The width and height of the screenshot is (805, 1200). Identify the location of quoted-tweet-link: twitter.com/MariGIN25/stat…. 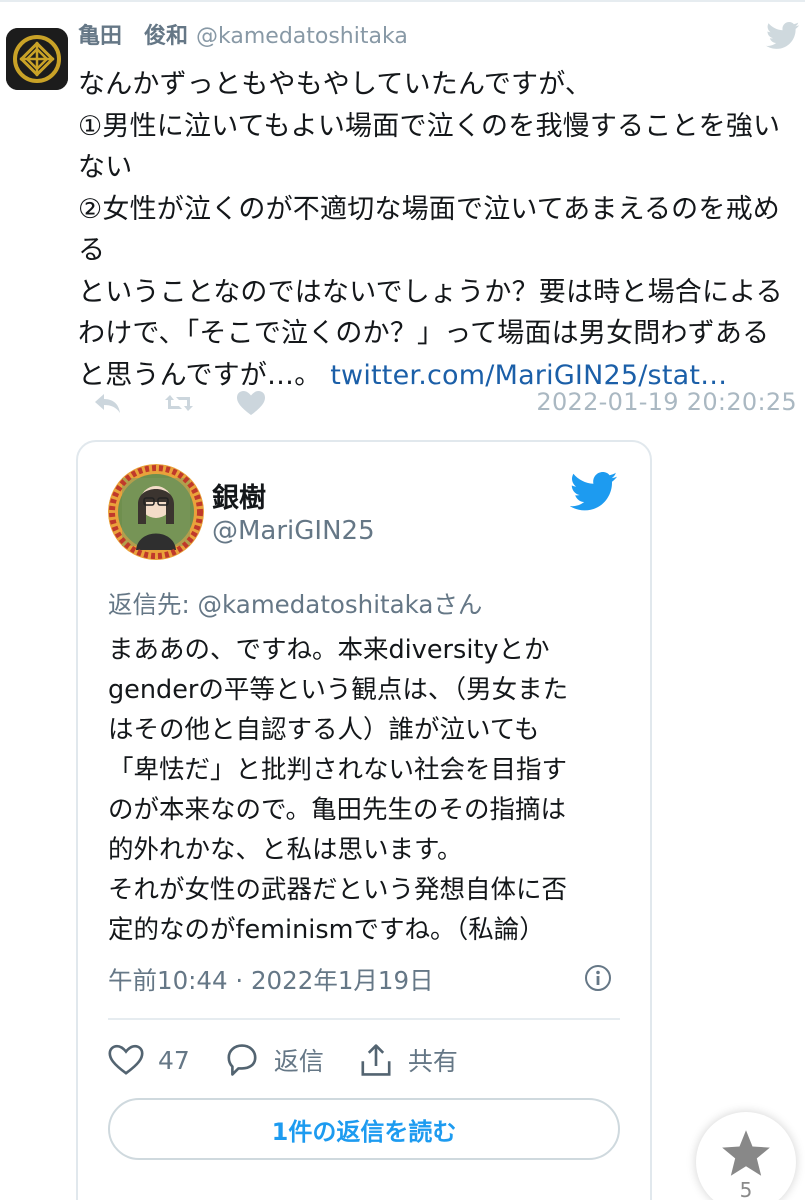
(528, 375).